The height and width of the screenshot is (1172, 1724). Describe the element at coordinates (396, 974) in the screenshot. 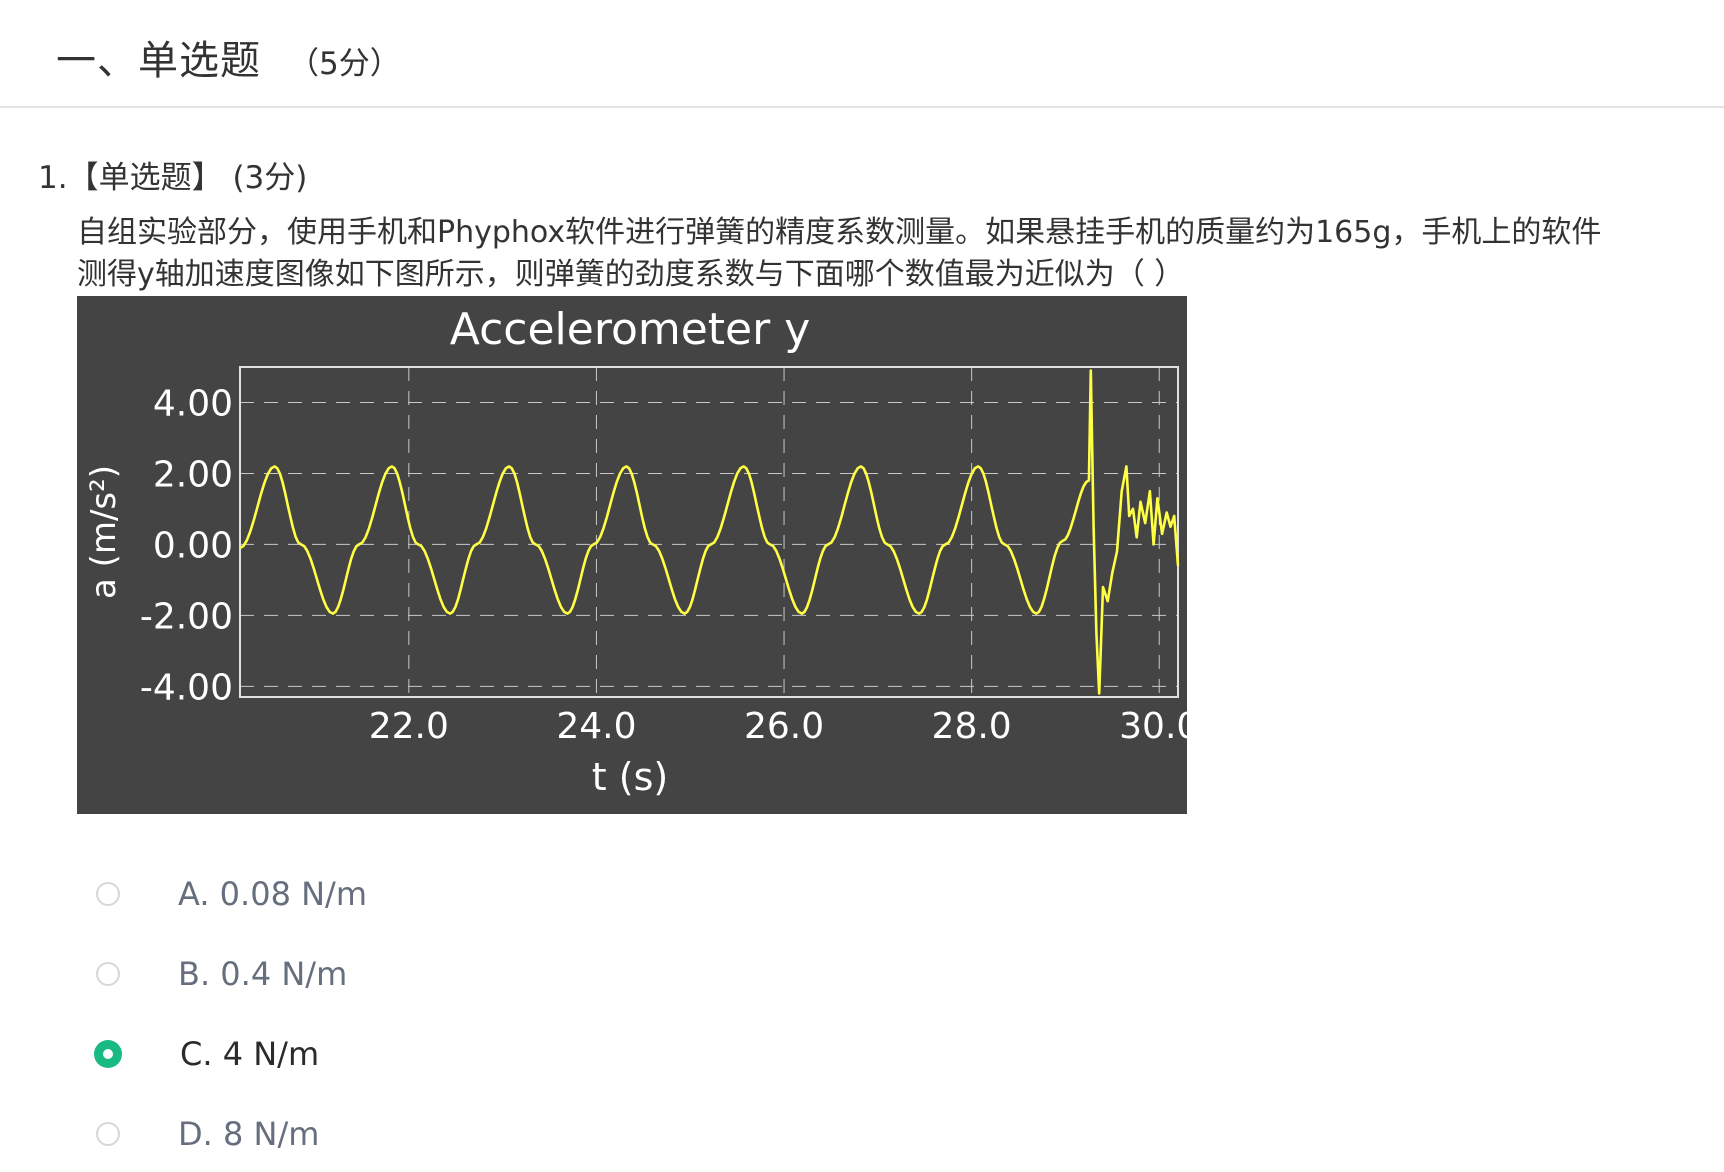

I see `option-b: B. 0.4 N/m` at that location.